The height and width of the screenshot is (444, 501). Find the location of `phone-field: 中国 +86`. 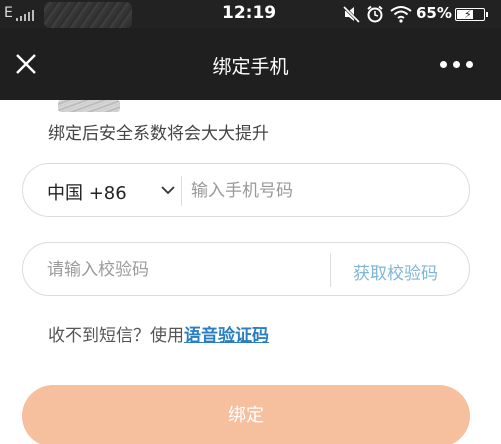

phone-field: 中国 +86 is located at coordinates (246, 190).